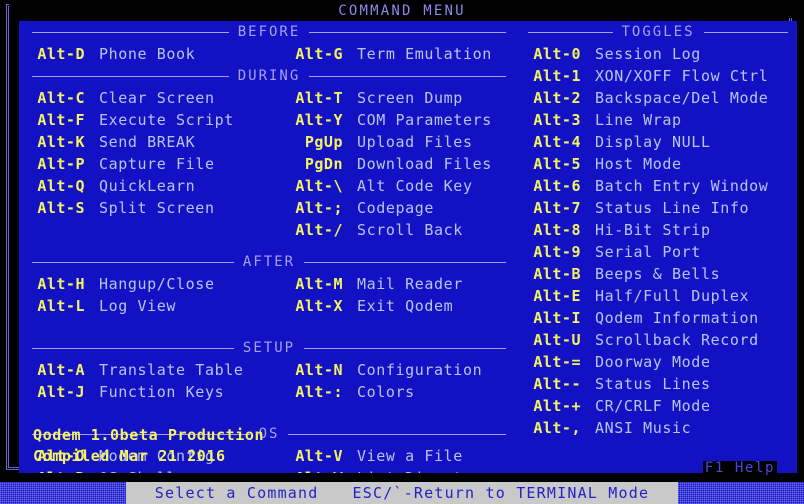  I want to click on menu-row: Alt-2 Backspace/Del Mode, so click(658, 98).